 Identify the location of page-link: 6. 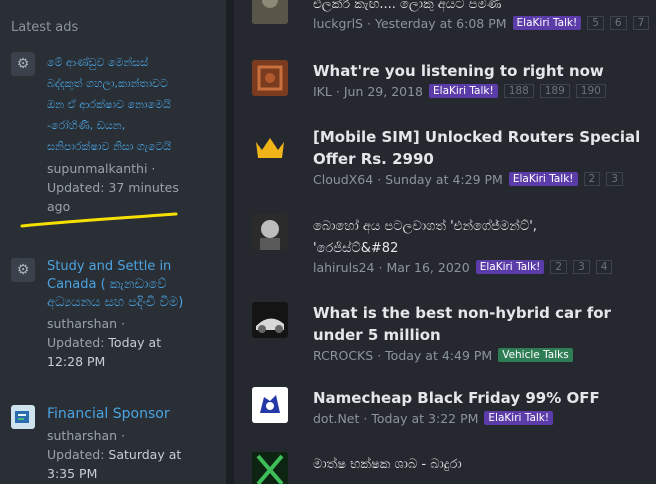
(618, 23).